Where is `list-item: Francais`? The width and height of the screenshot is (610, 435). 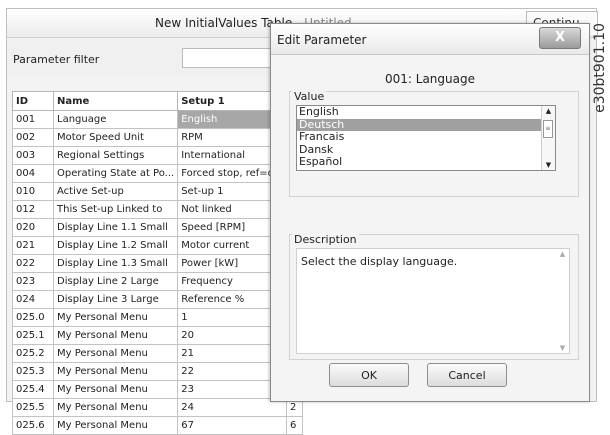
list-item: Francais is located at coordinates (426, 137).